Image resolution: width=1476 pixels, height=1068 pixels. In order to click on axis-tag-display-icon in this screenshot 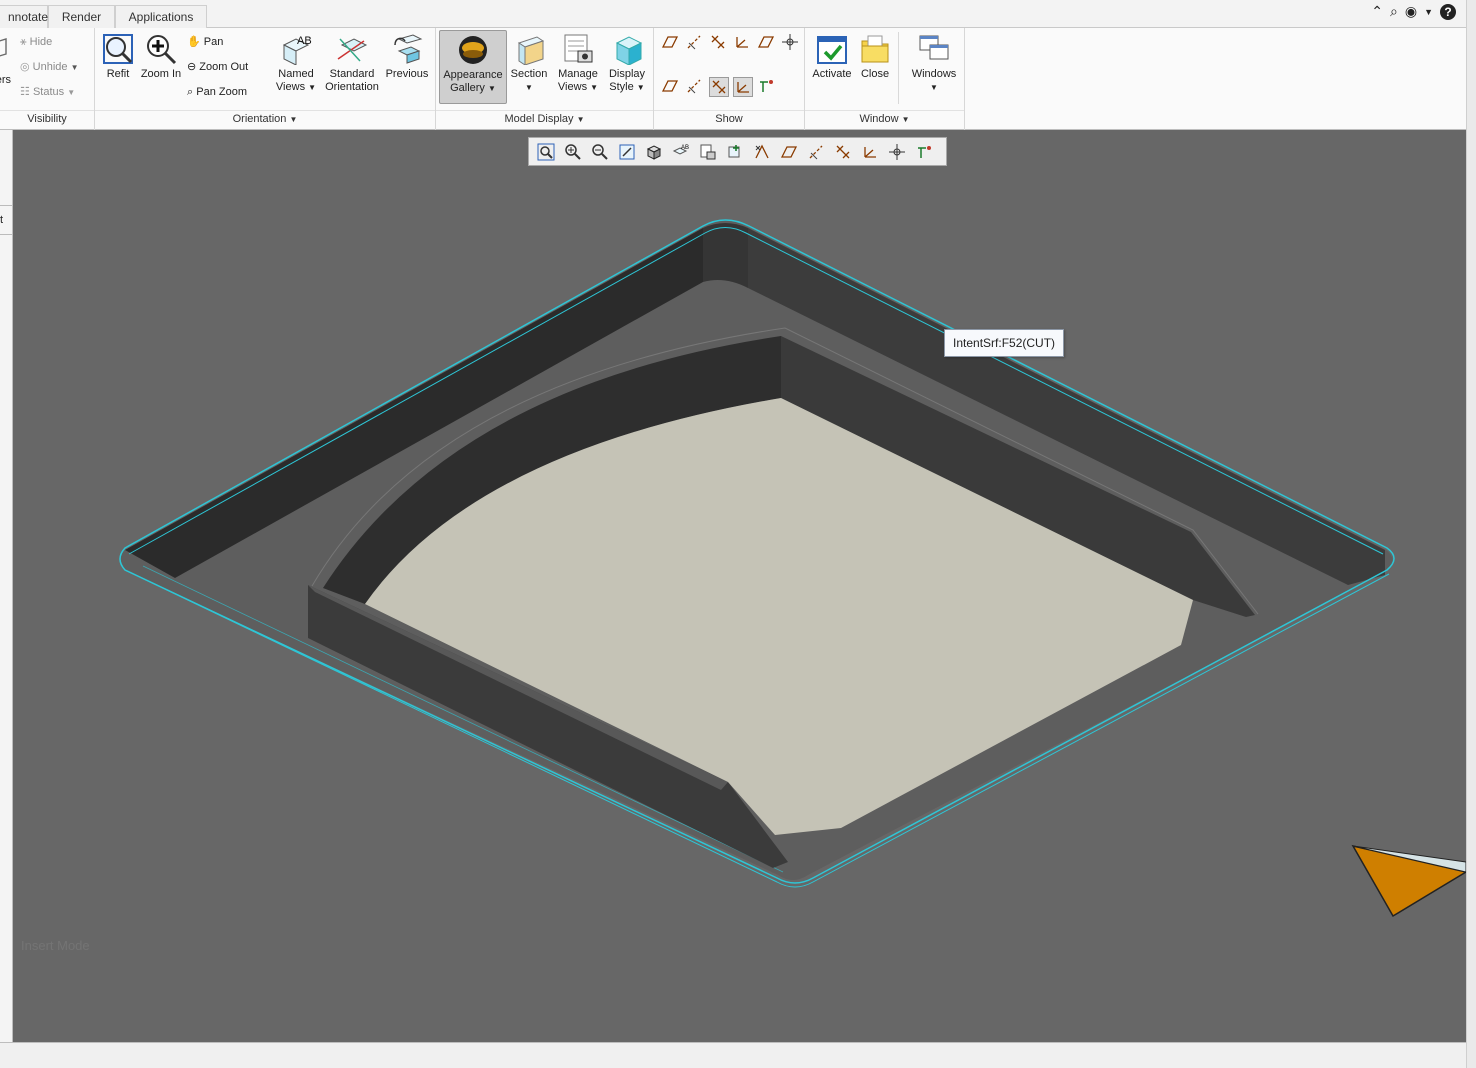, I will do `click(695, 87)`.